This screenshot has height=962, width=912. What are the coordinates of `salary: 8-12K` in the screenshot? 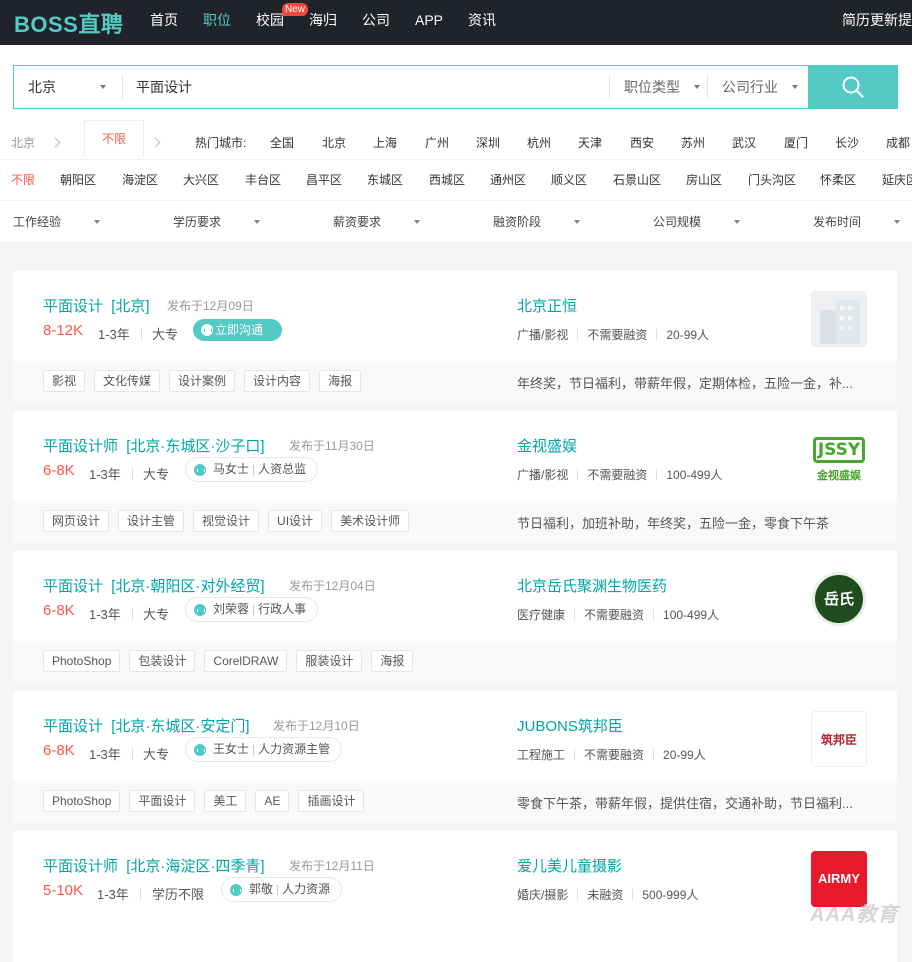 It's located at (63, 330).